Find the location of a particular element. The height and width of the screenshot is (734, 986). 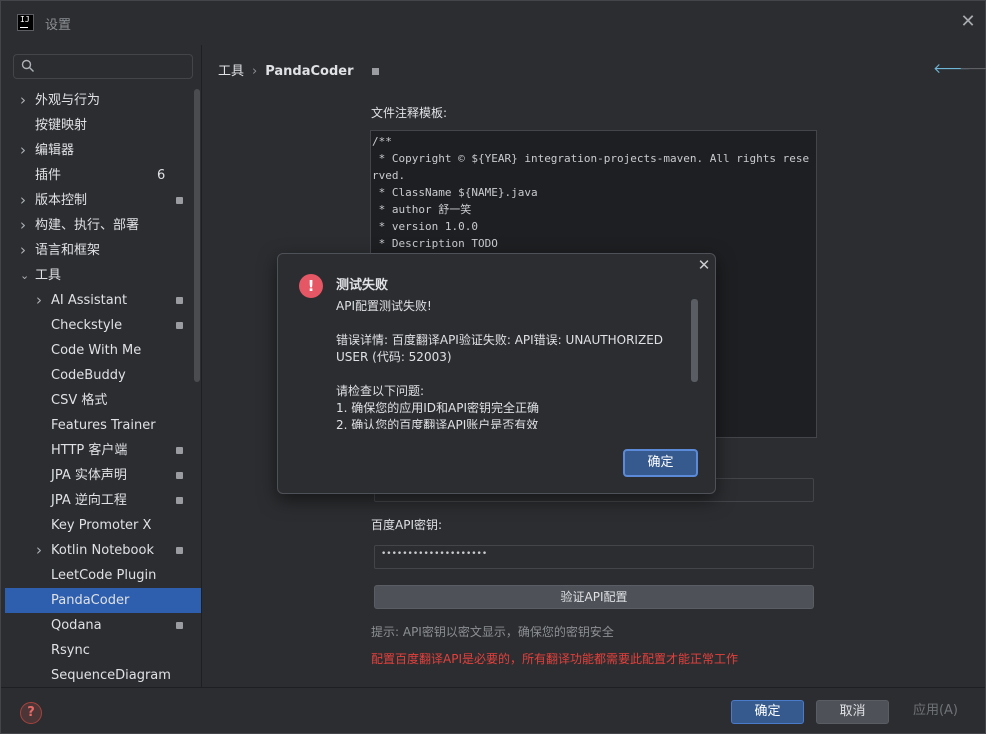

sidebar-item: › 构建、执行、部署 is located at coordinates (103, 225).